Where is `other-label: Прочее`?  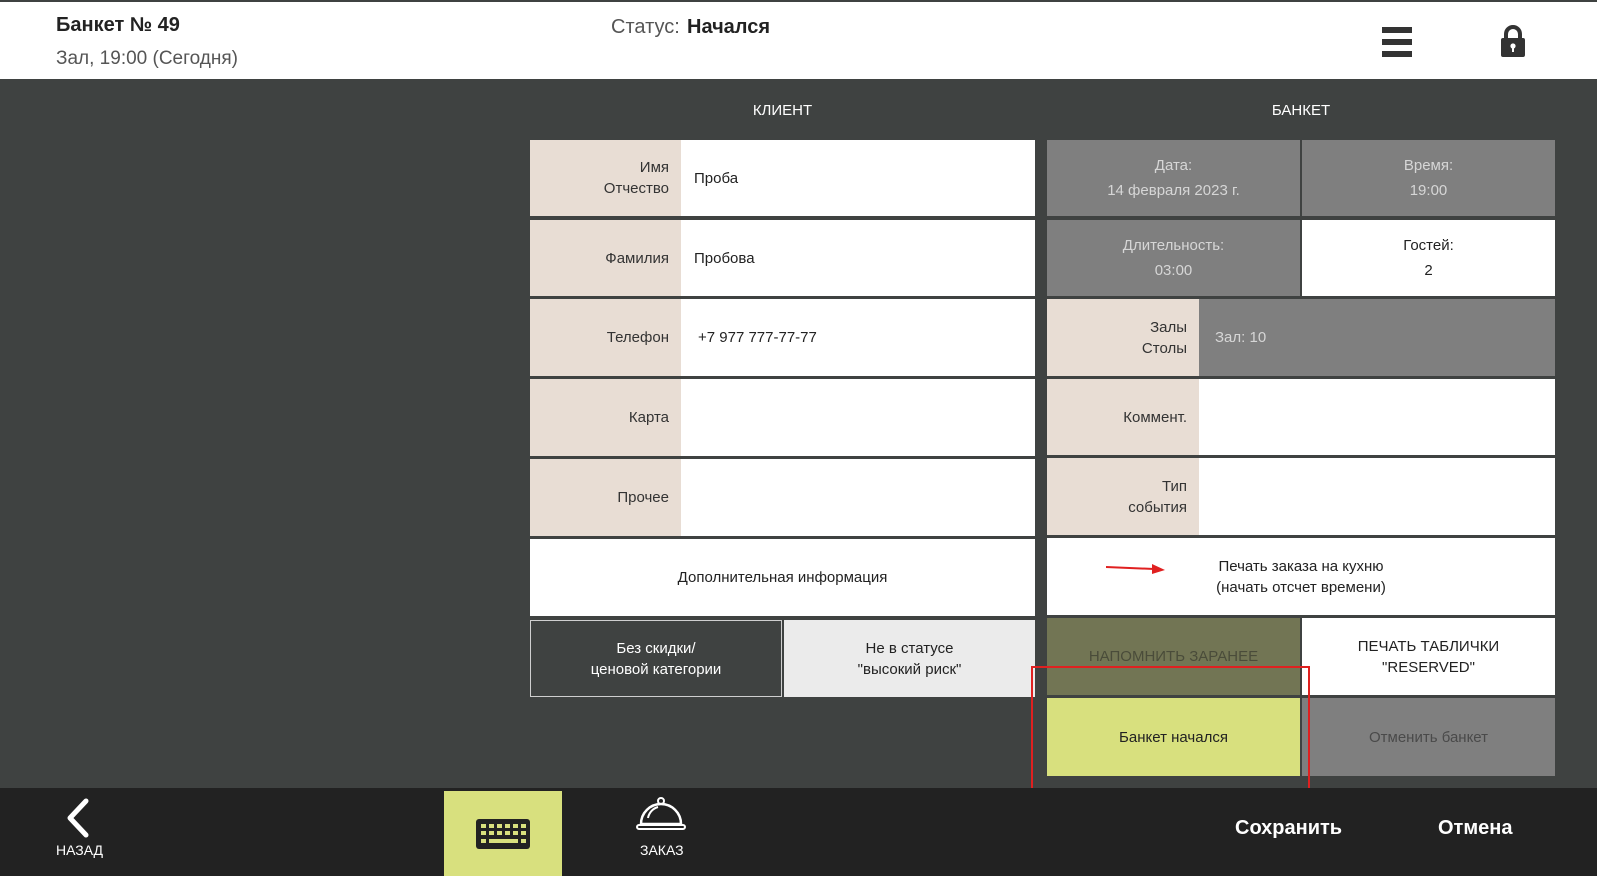
other-label: Прочее is located at coordinates (605, 497).